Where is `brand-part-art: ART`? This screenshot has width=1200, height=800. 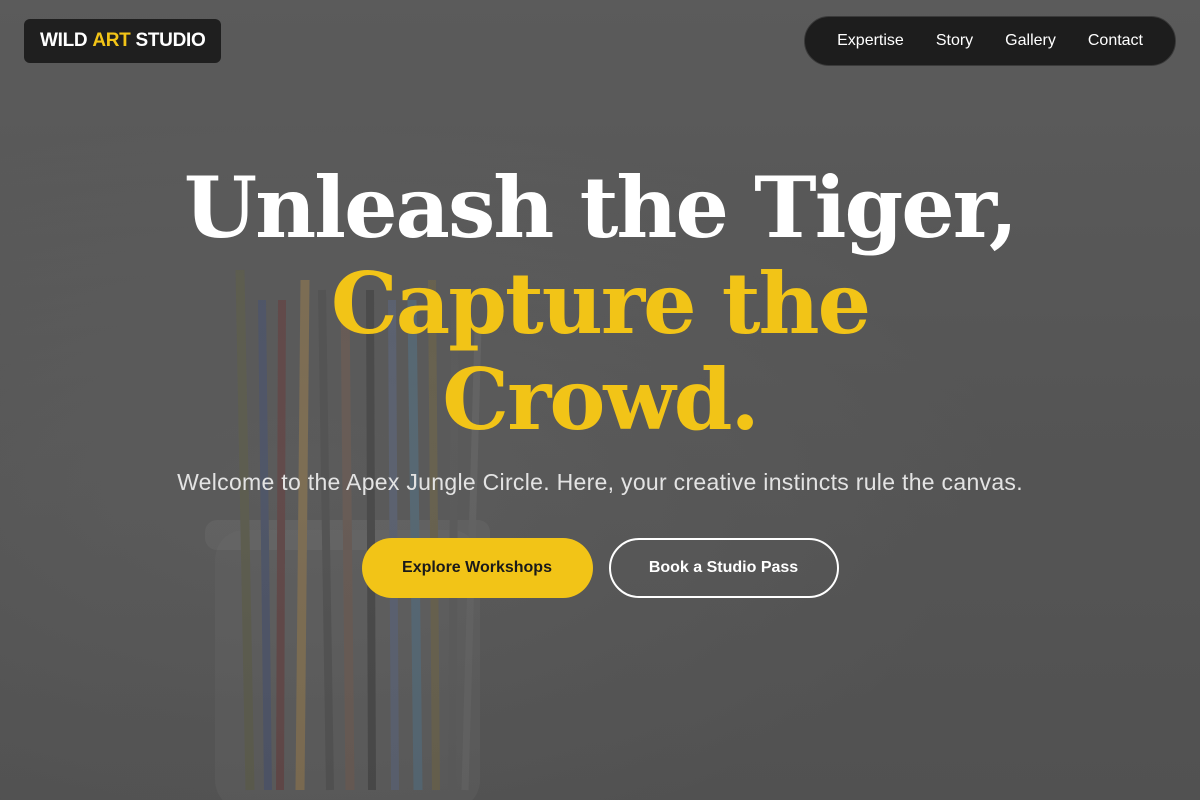 brand-part-art: ART is located at coordinates (111, 40).